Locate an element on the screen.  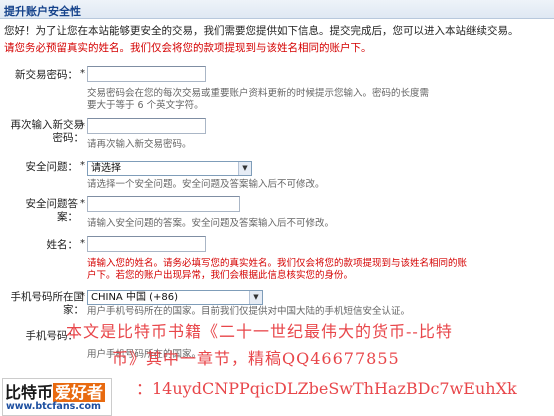
new-password-label: 新交易密码： is located at coordinates (46, 75).